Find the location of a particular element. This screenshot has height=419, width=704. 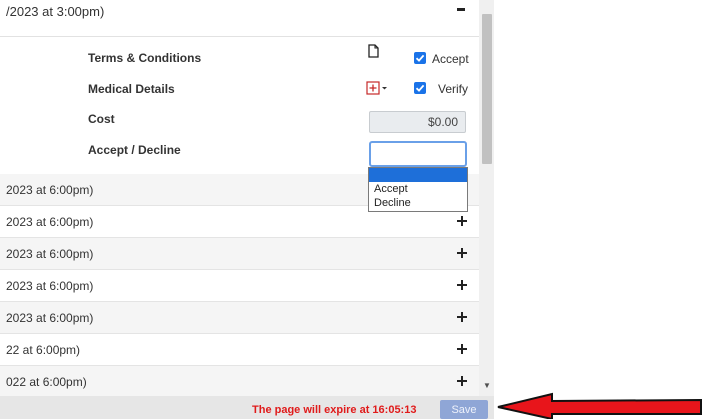

section-header-text: /2023 at 3:00pm) is located at coordinates (55, 11).